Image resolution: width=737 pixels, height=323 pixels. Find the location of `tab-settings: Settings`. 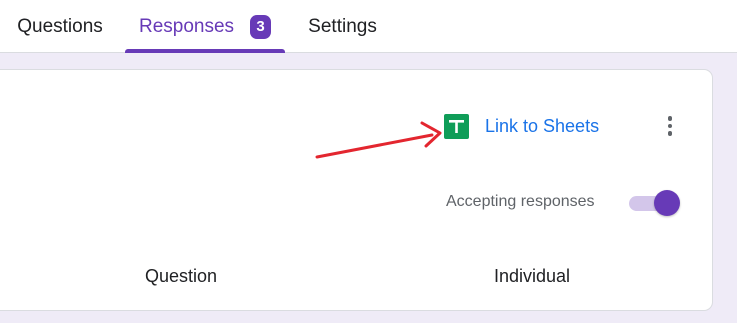

tab-settings: Settings is located at coordinates (342, 26).